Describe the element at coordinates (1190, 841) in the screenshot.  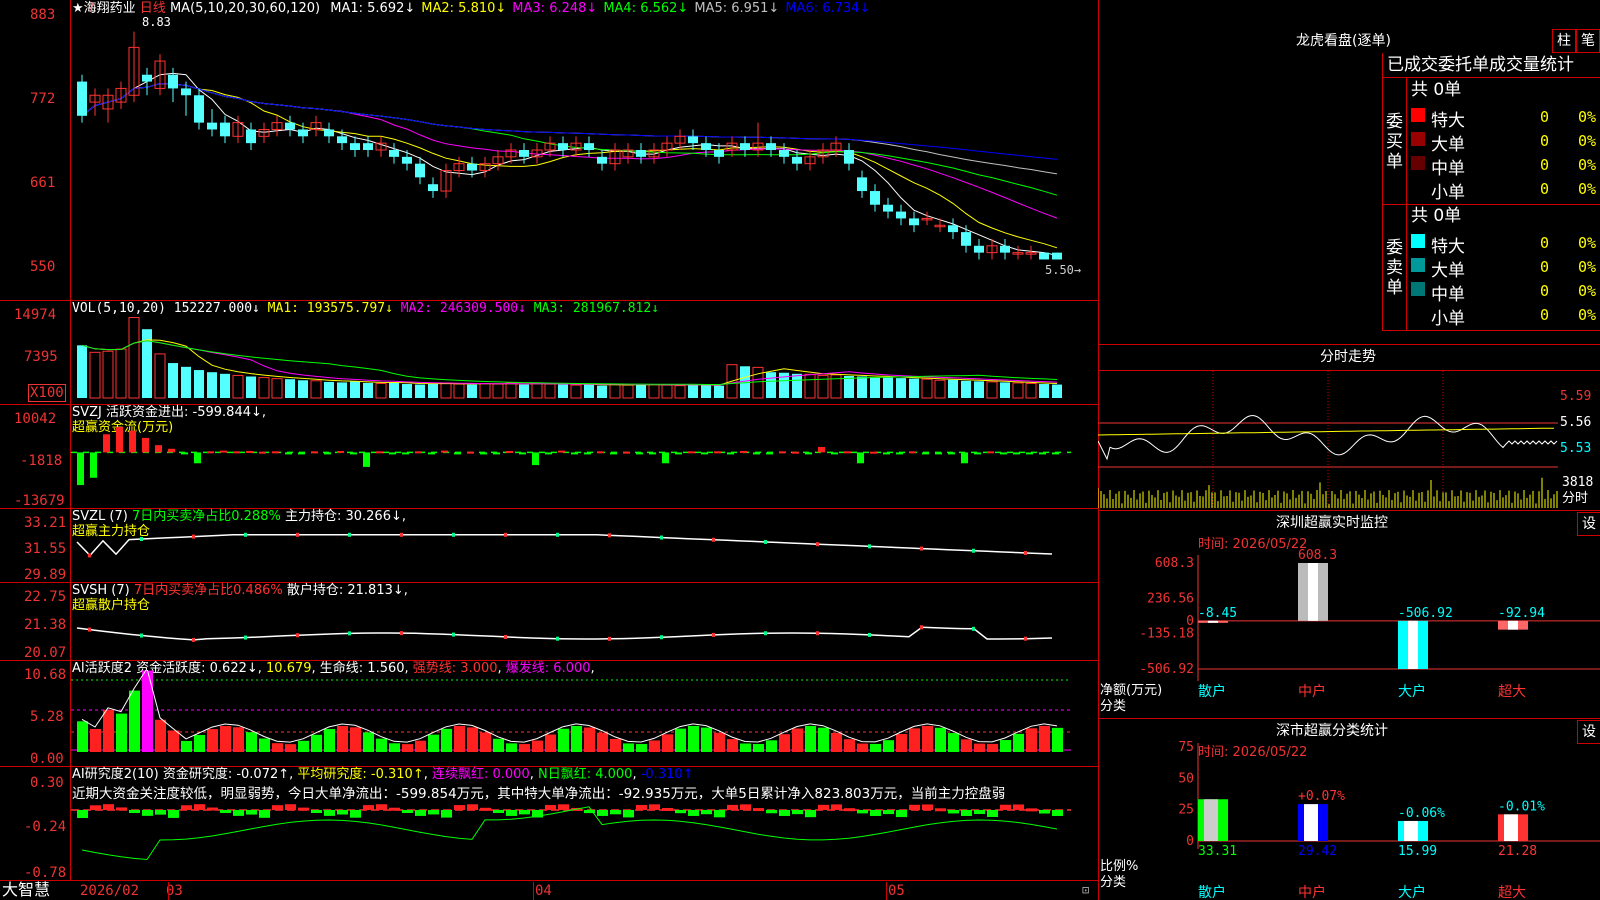
I see `axis-tick-label: 0` at that location.